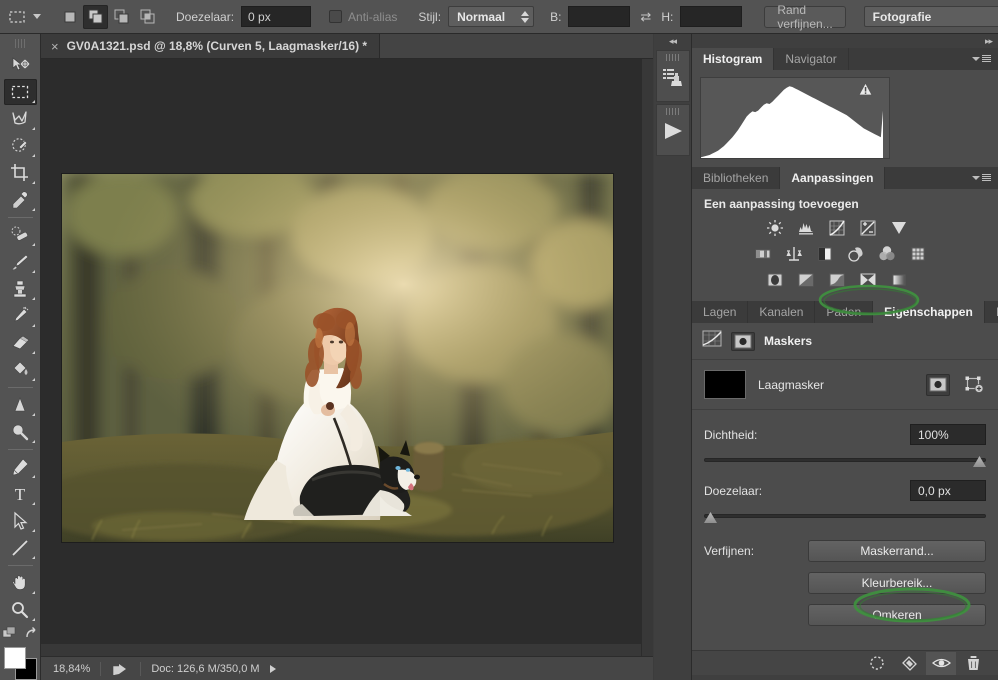 The width and height of the screenshot is (998, 680). What do you see at coordinates (336, 16) in the screenshot?
I see `antialias-checkbox` at bounding box center [336, 16].